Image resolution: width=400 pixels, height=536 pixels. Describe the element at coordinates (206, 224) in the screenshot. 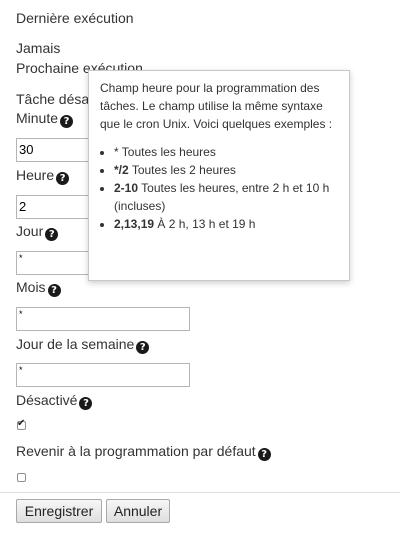

I see `example-text: À 2 h, 13 h et 19 h` at that location.